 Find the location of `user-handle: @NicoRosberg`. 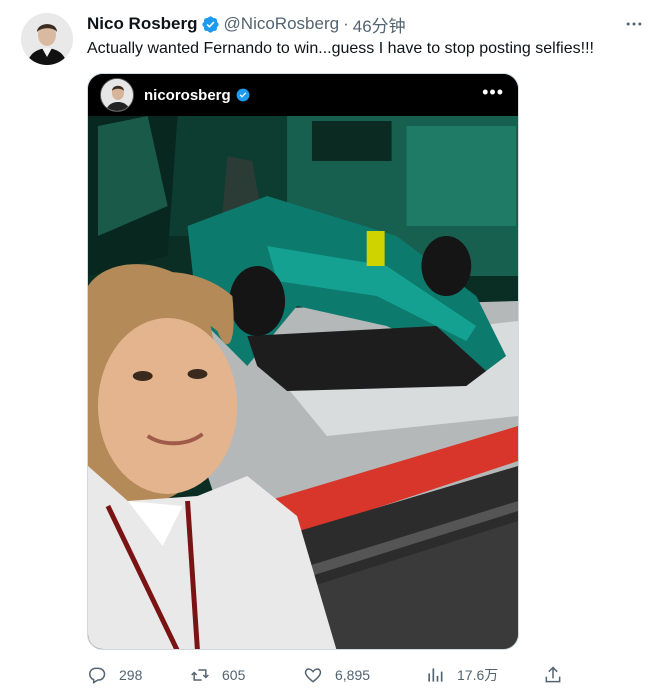

user-handle: @NicoRosberg is located at coordinates (282, 24).